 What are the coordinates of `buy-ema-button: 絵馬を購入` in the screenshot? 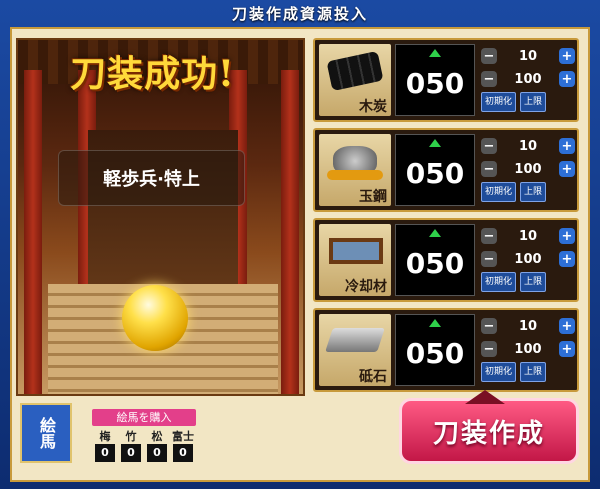 It's located at (144, 417).